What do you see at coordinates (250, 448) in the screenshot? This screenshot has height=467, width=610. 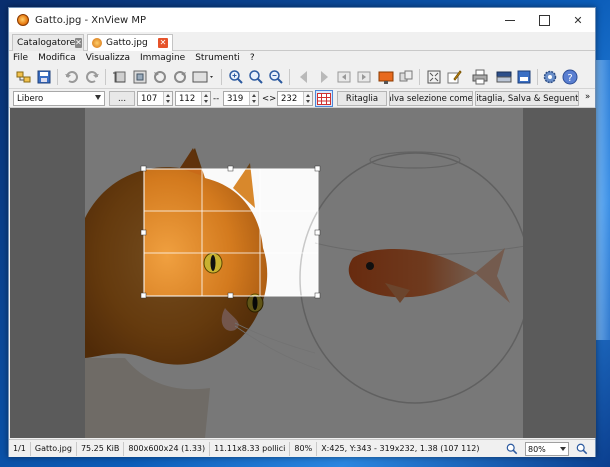 I see `status-print-size: 11.11x8.33 pollici` at bounding box center [250, 448].